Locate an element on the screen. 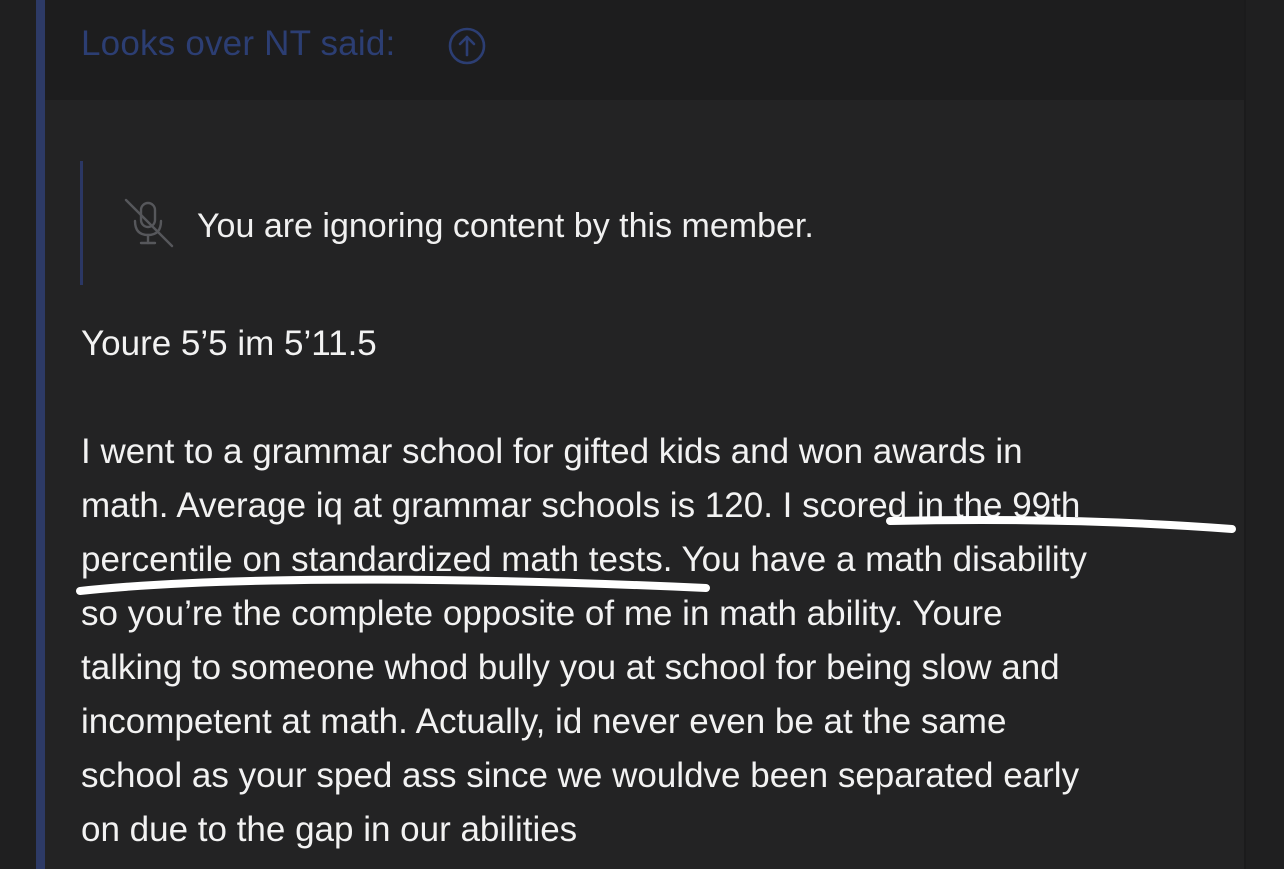 The height and width of the screenshot is (869, 1284). muted-microphone-icon is located at coordinates (149, 223).